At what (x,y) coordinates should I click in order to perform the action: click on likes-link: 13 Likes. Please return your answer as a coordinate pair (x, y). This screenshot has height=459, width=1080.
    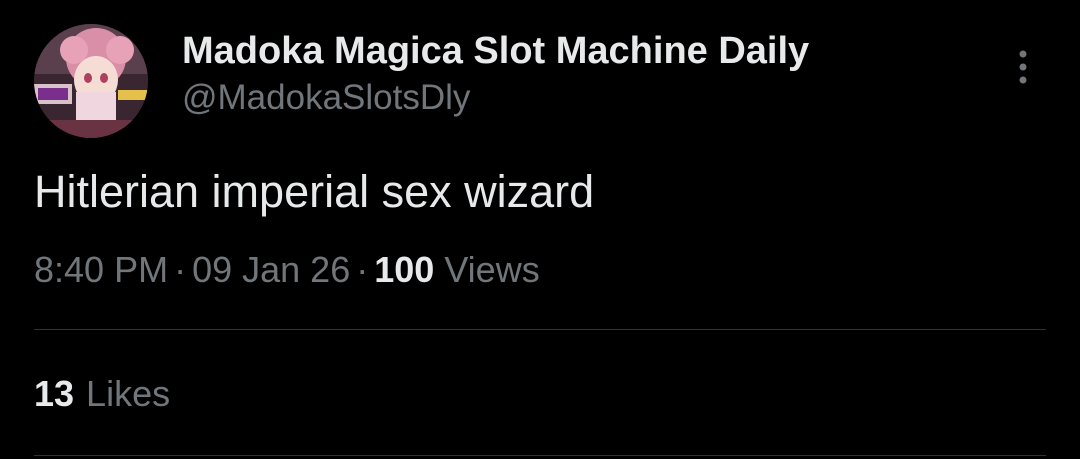
    Looking at the image, I should click on (102, 394).